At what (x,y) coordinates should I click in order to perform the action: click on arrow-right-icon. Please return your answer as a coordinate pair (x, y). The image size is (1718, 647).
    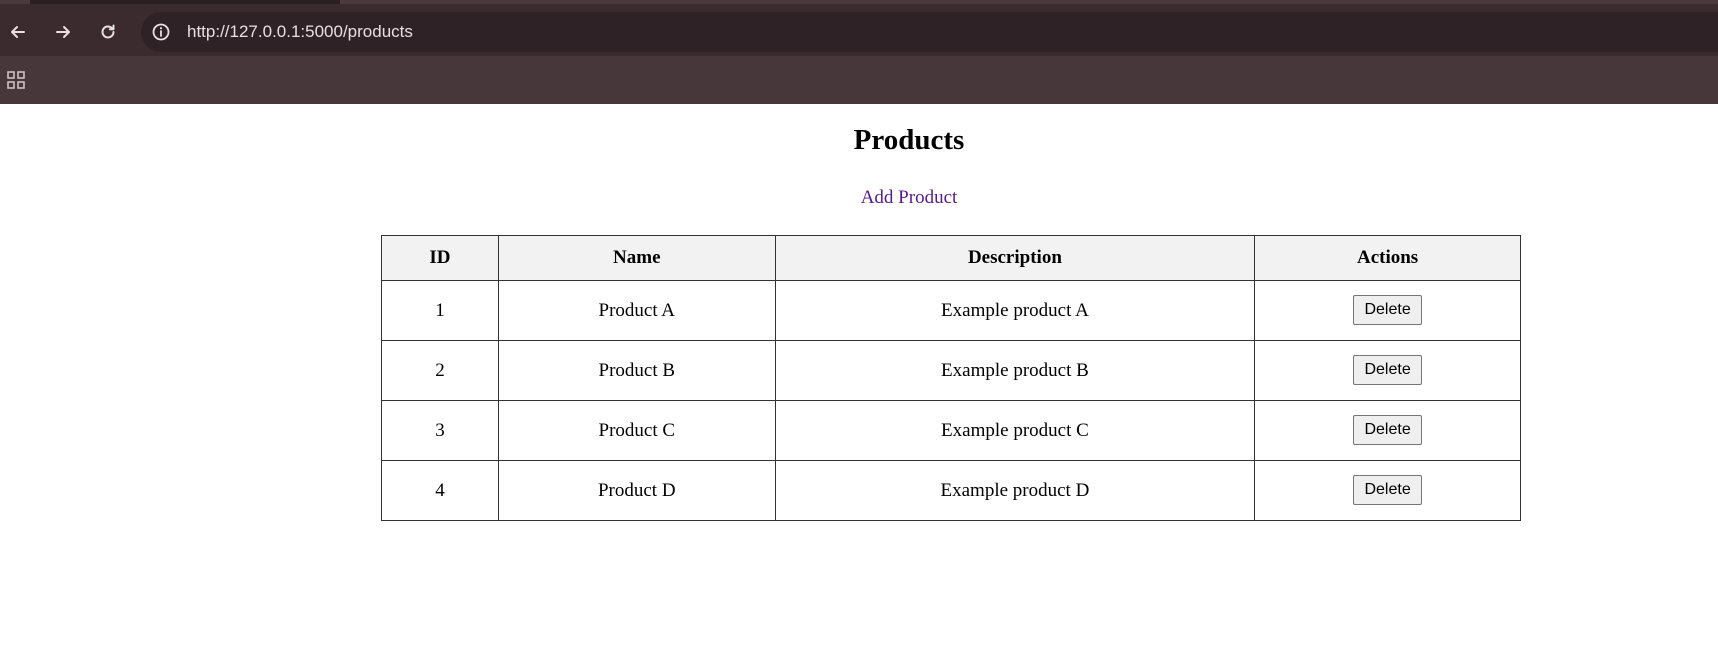
    Looking at the image, I should click on (63, 32).